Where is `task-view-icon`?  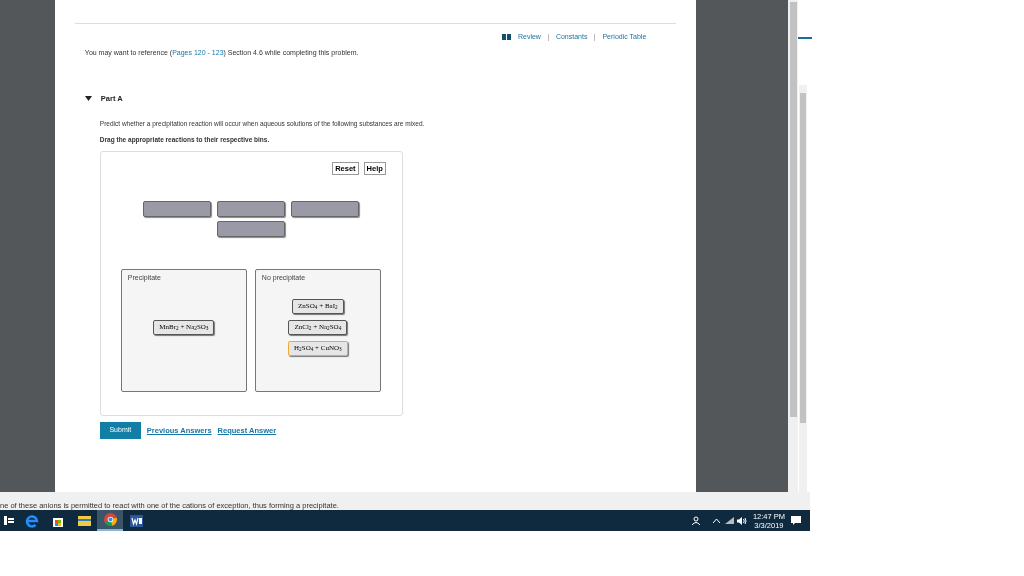 task-view-icon is located at coordinates (9, 520).